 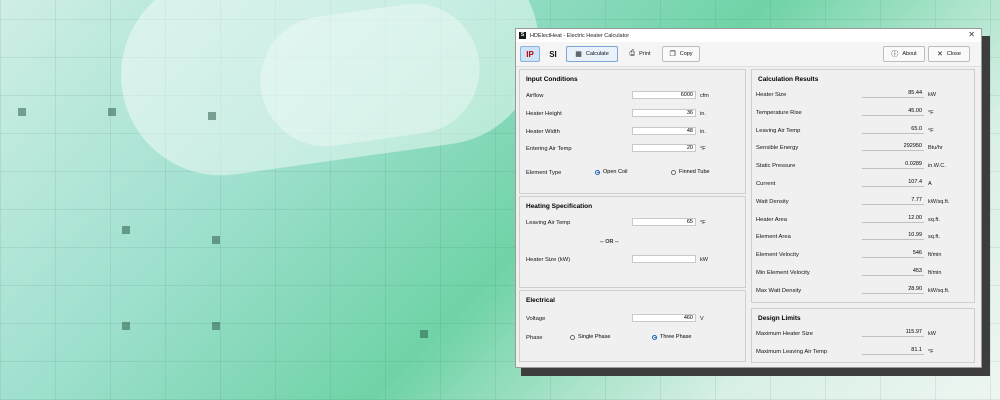 I want to click on phase-label: Phase, so click(x=534, y=338).